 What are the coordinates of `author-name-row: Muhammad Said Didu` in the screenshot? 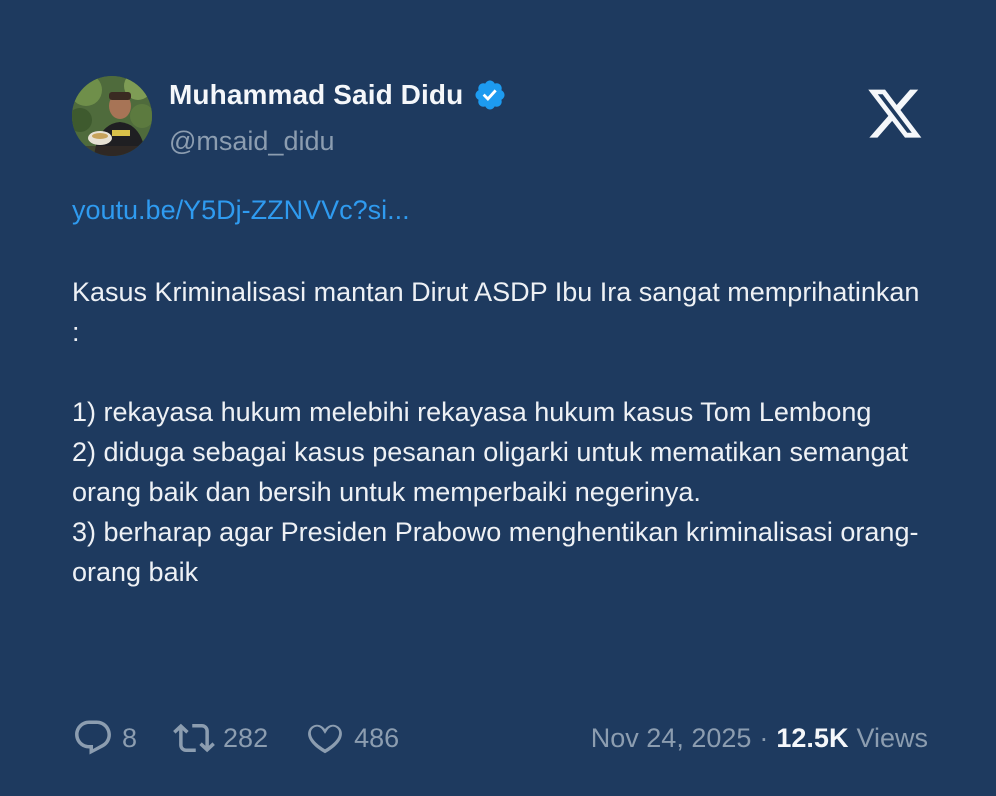 It's located at (338, 95).